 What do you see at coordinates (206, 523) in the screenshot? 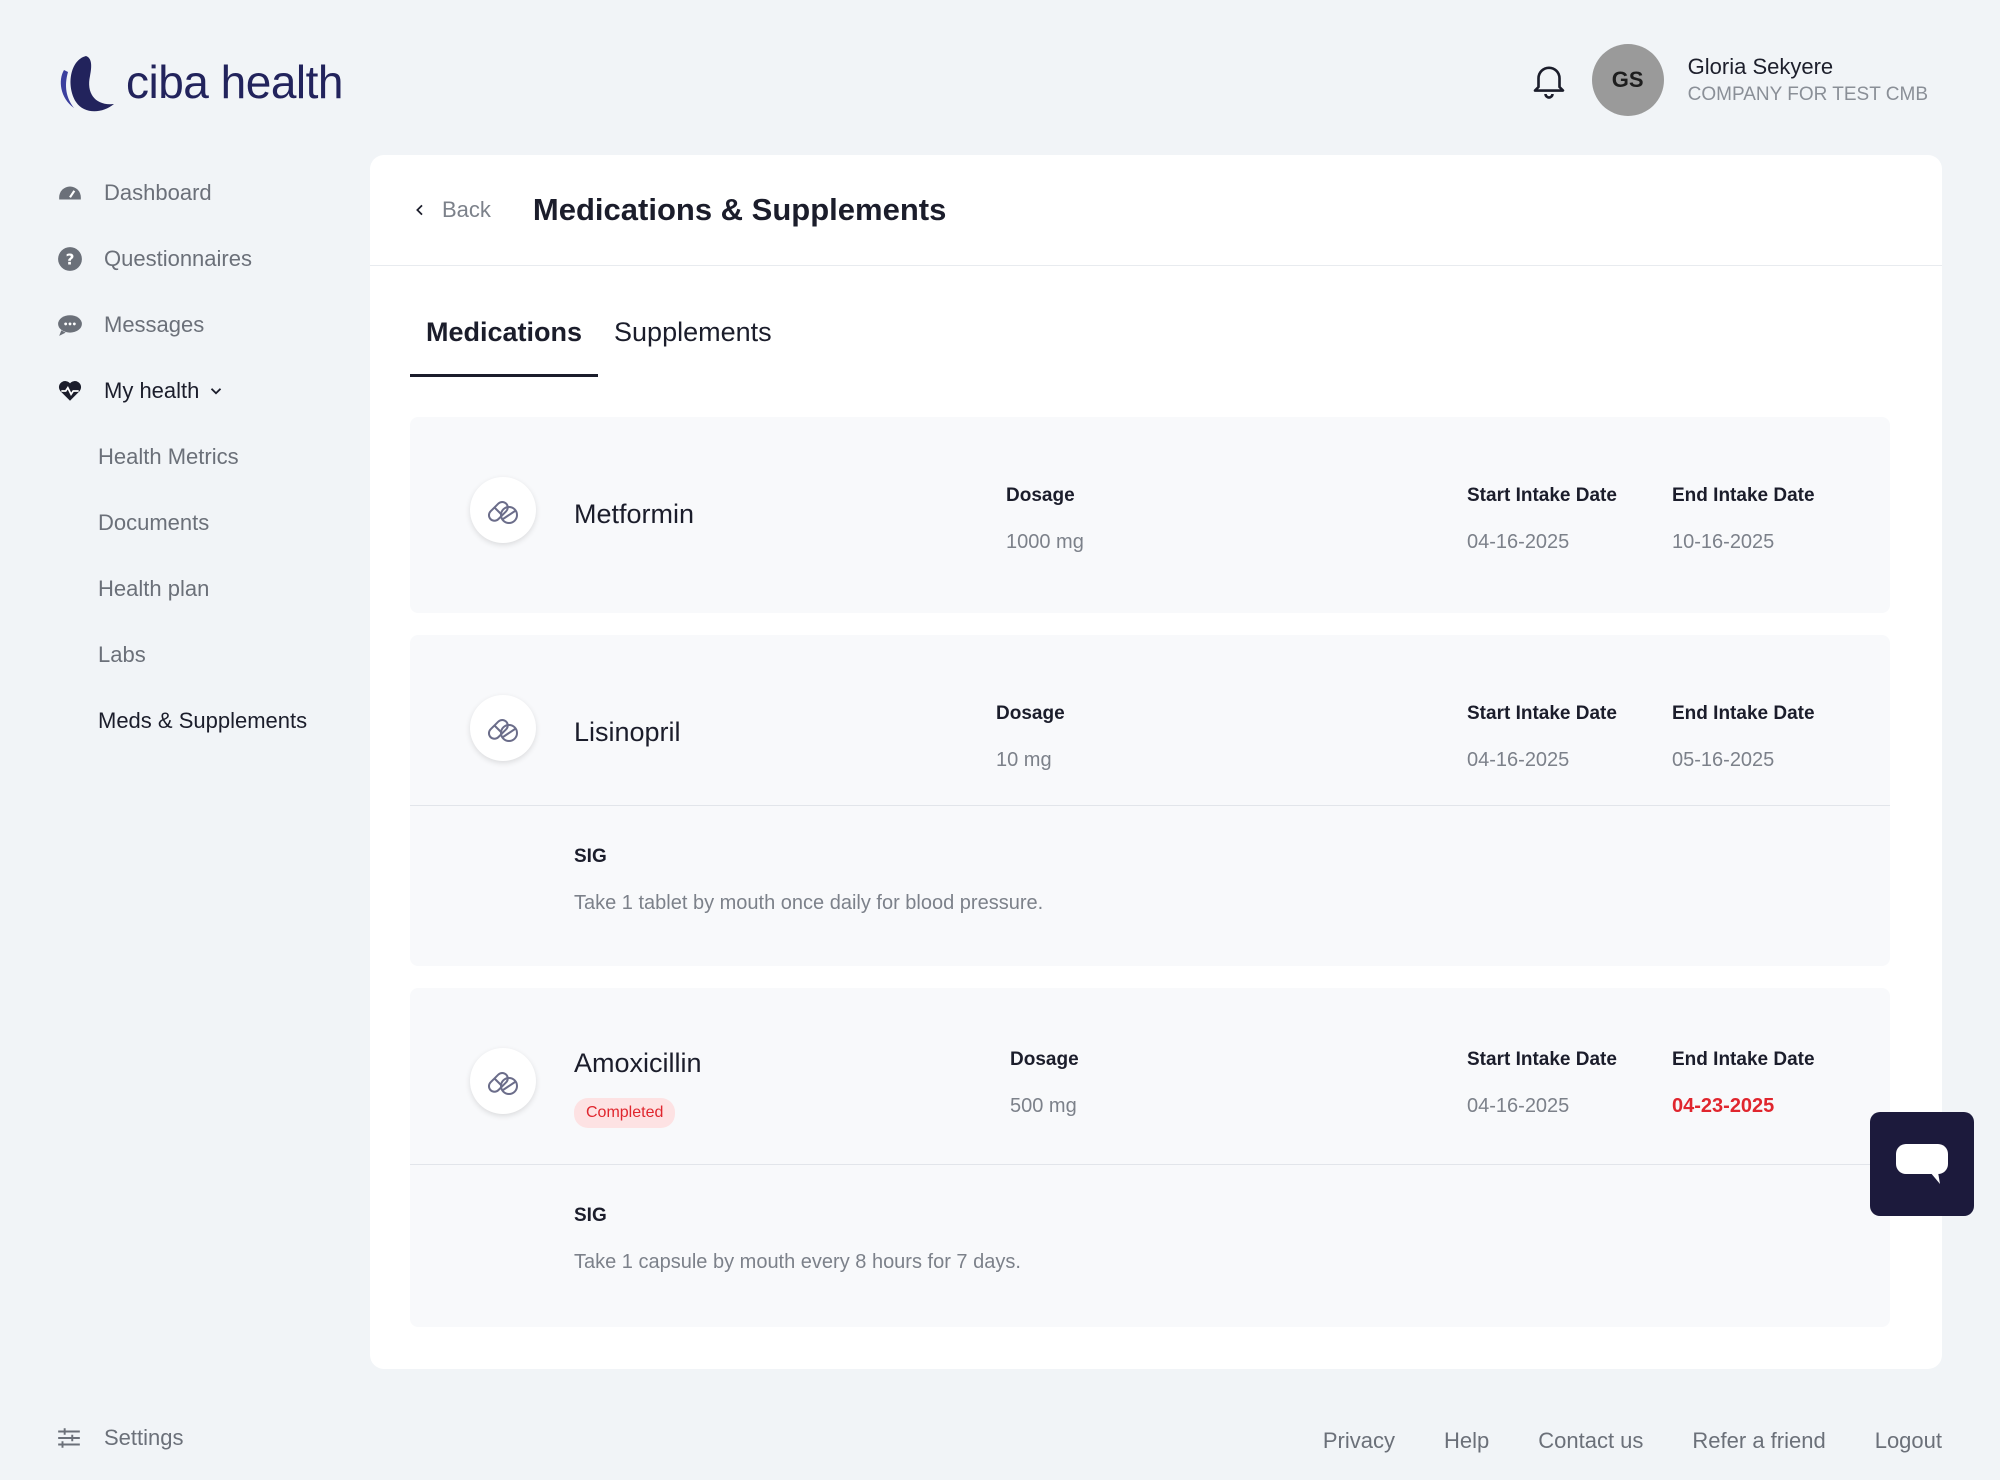
I see `sidebar-item-documents: Documents` at bounding box center [206, 523].